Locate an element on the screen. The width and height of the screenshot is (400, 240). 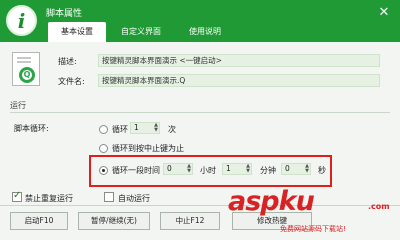
tab-basic-settings: 基本设置 is located at coordinates (77, 32).